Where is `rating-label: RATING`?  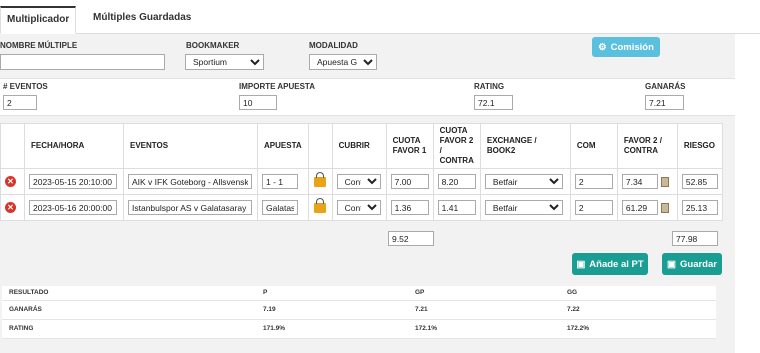
rating-label: RATING is located at coordinates (489, 86).